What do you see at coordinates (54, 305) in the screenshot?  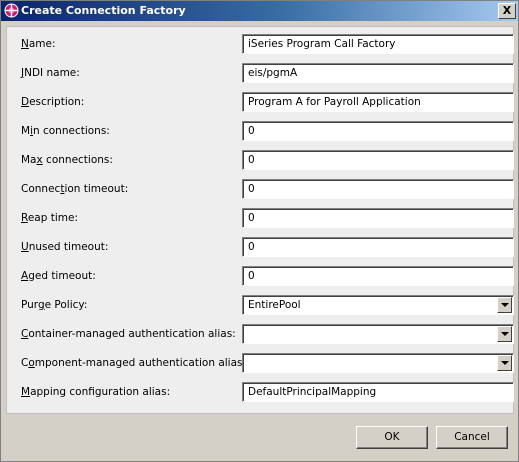 I see `purge-policy-label: Purge Policy:` at bounding box center [54, 305].